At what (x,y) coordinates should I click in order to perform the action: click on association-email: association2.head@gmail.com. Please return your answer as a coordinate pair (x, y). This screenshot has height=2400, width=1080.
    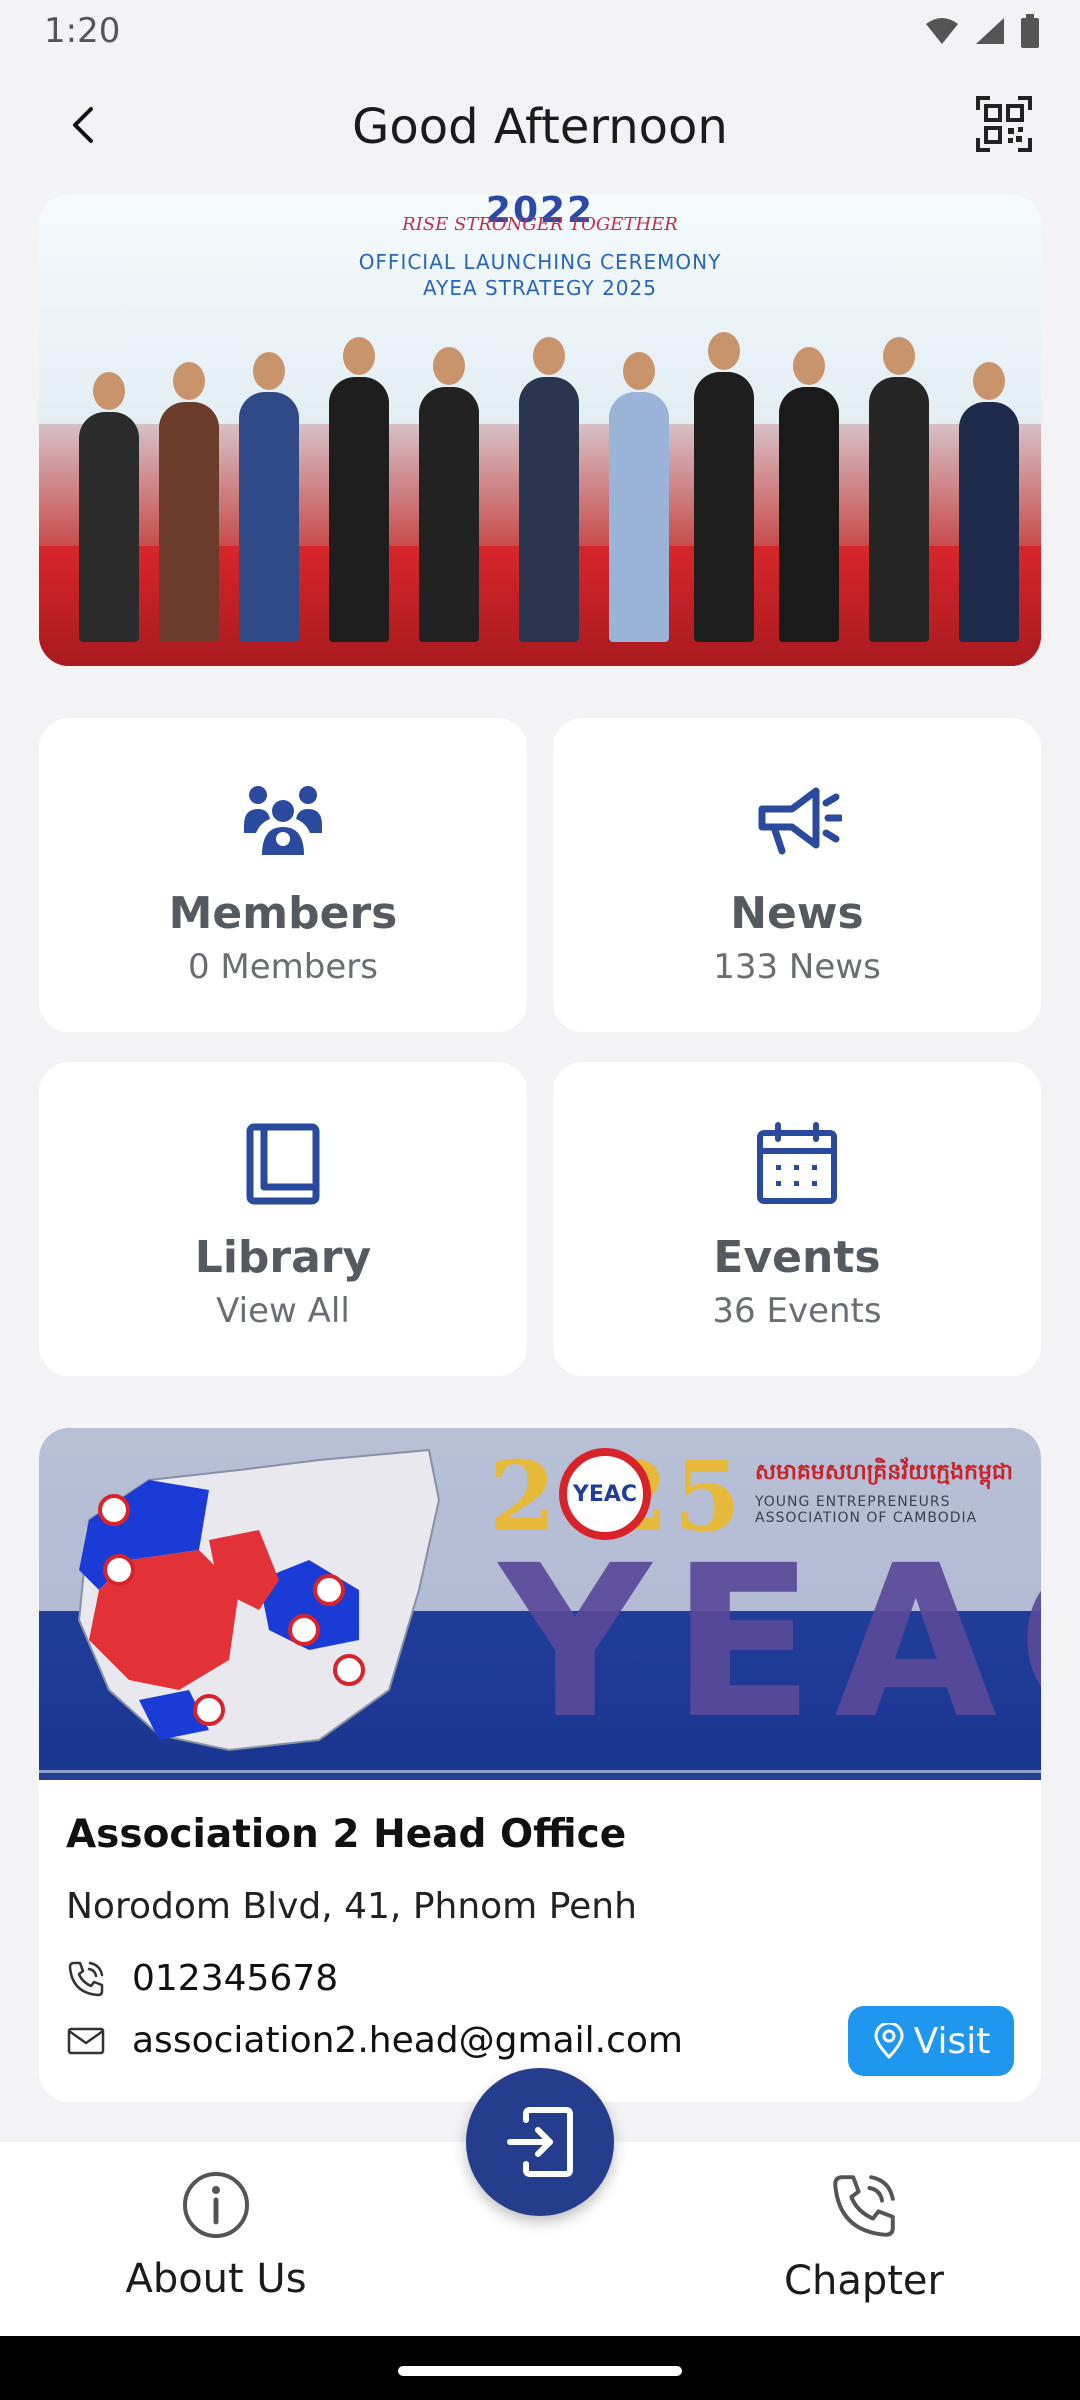
    Looking at the image, I should click on (407, 2040).